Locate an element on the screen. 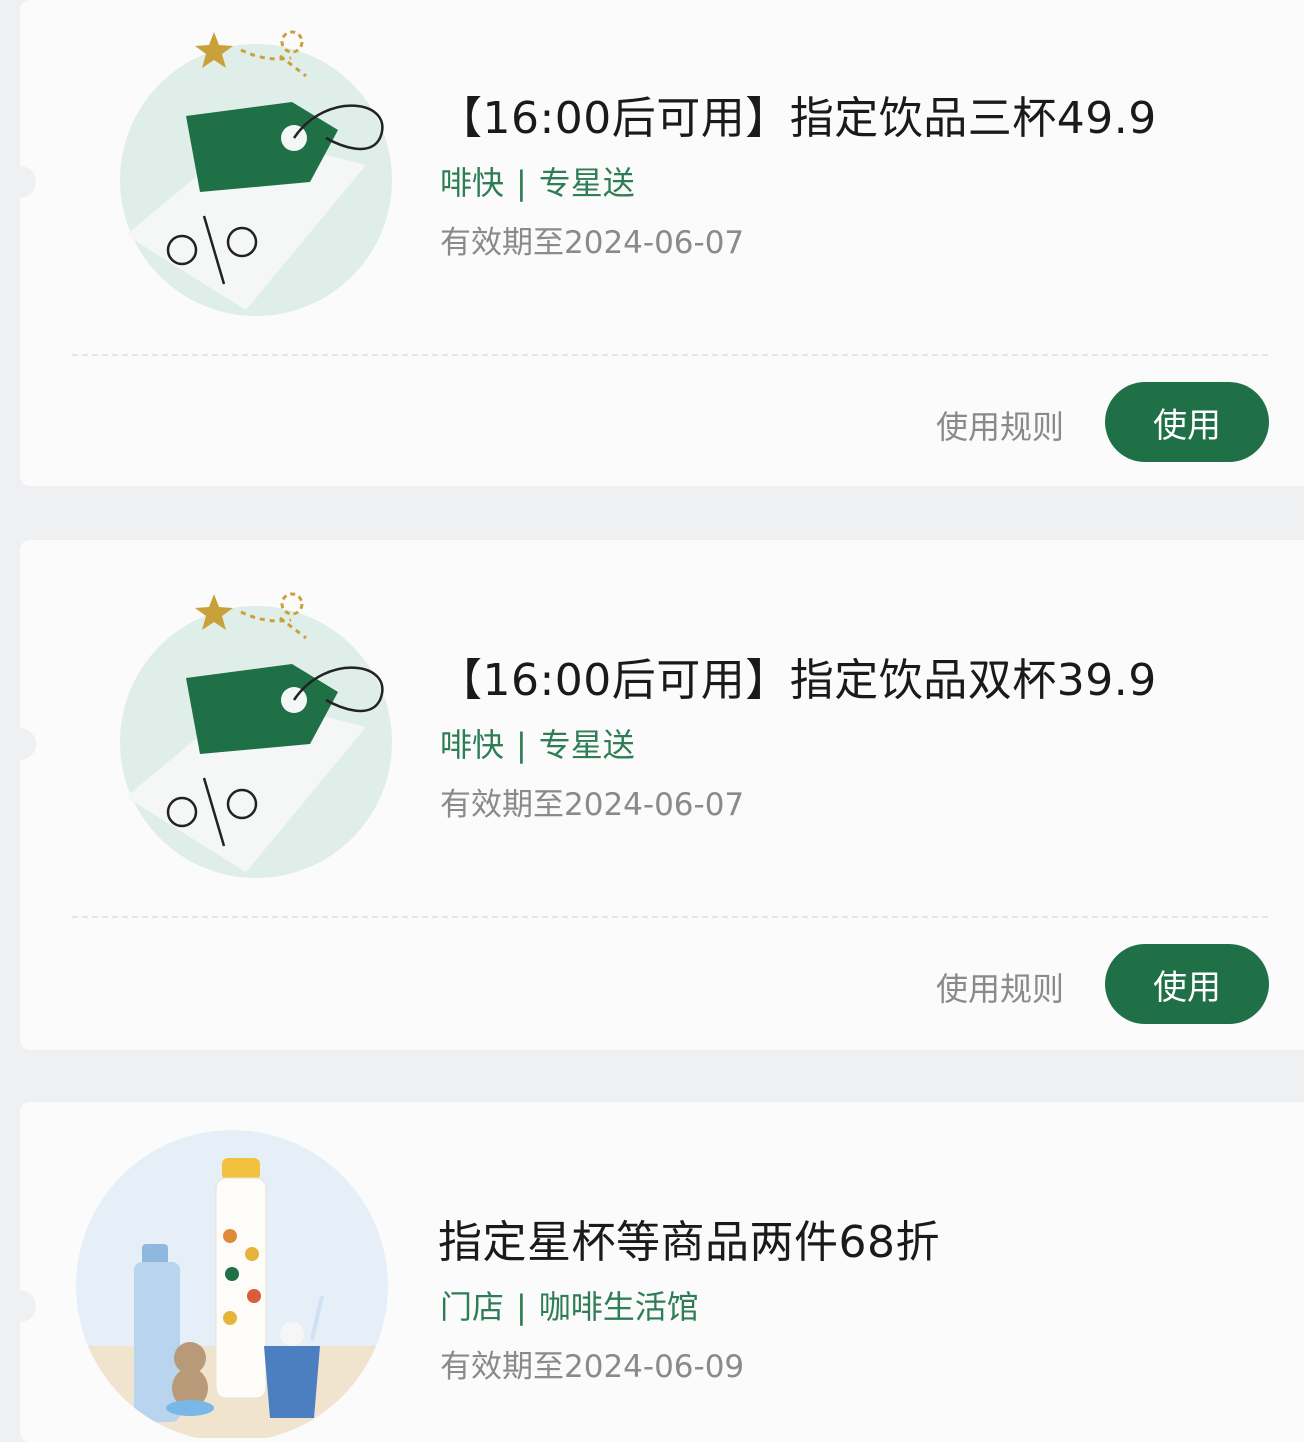 This screenshot has width=1304, height=1442. channel-label: 门店 is located at coordinates (472, 1307).